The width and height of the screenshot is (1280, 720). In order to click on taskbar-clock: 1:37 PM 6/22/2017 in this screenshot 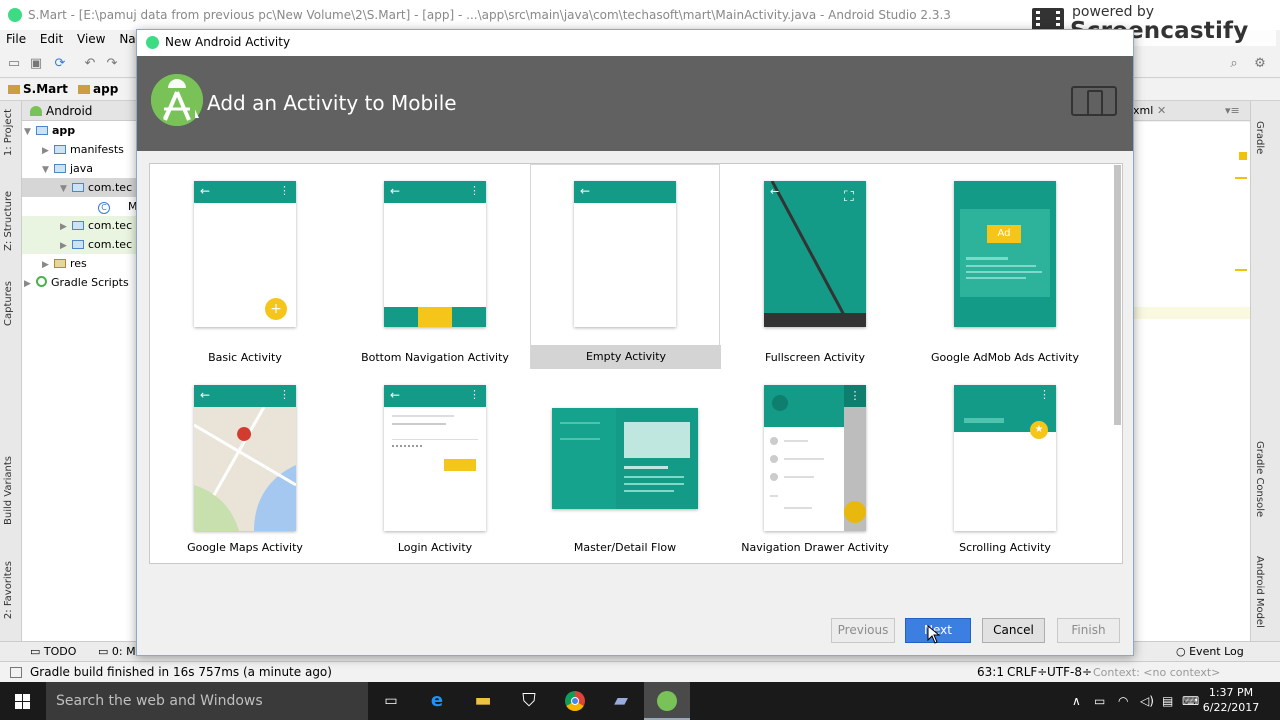, I will do `click(1231, 700)`.